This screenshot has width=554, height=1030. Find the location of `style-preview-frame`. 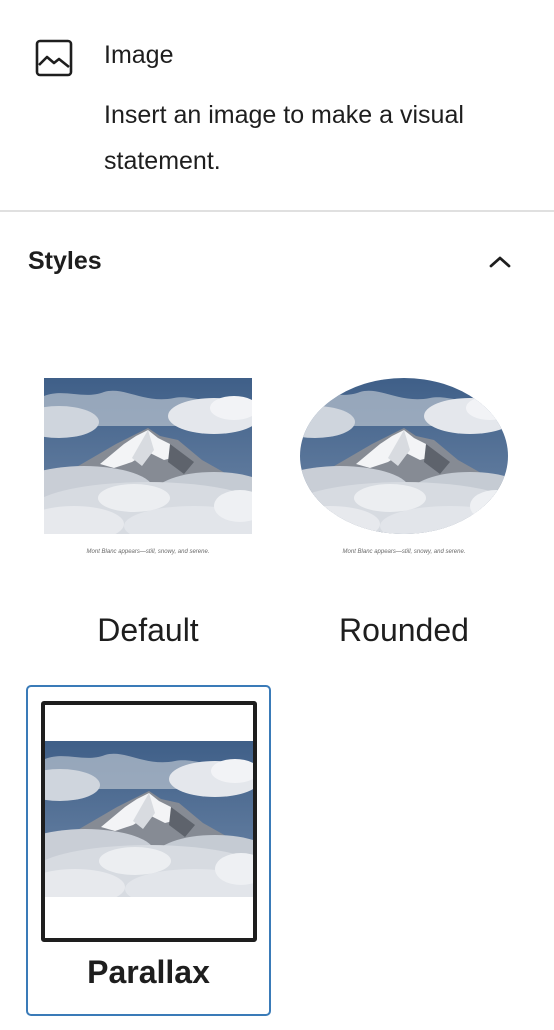

style-preview-frame is located at coordinates (149, 821).